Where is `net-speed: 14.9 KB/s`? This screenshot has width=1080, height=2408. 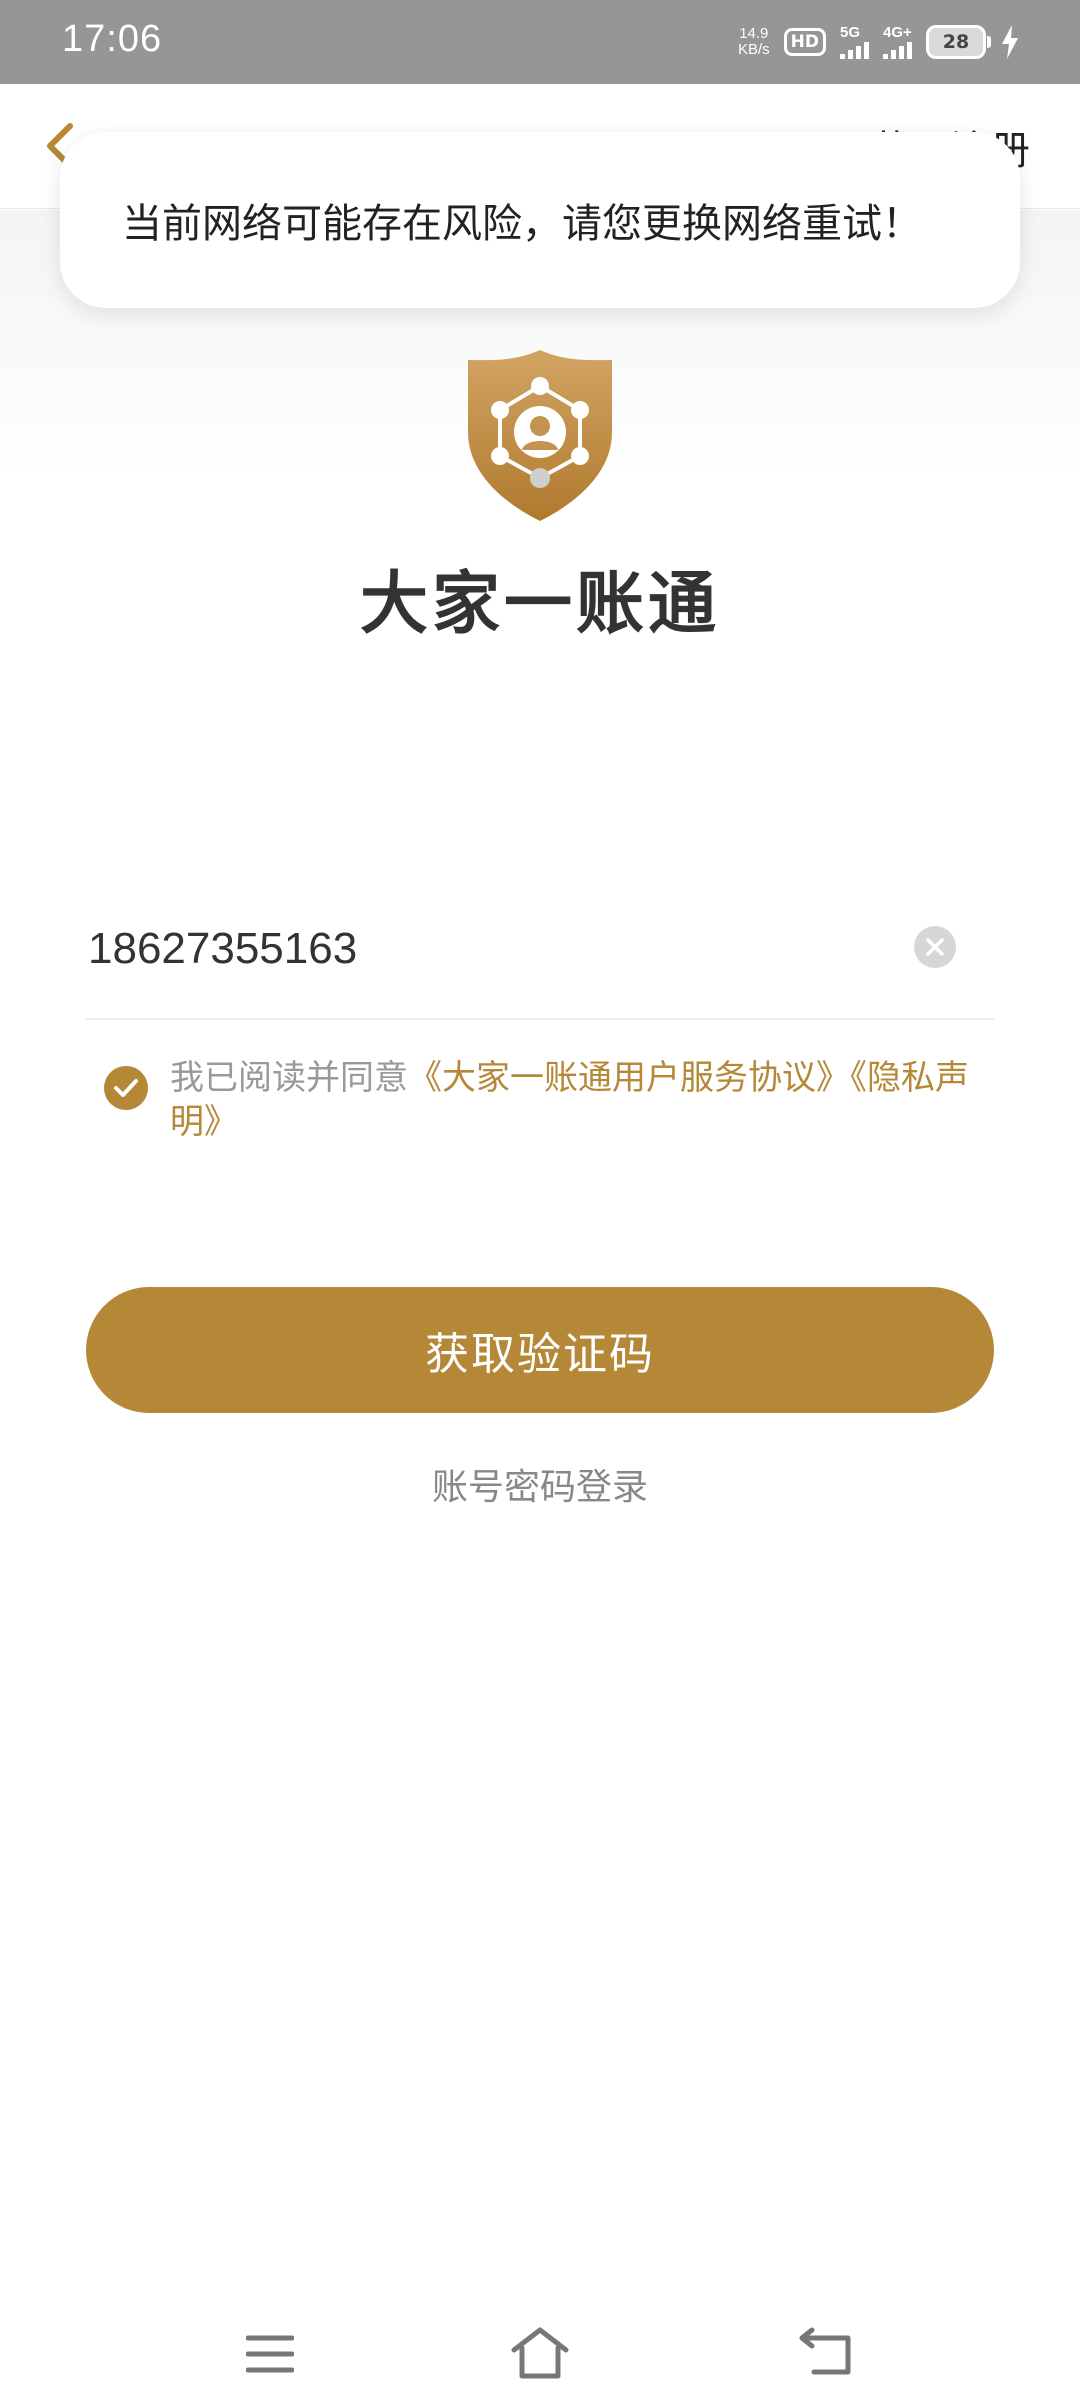 net-speed: 14.9 KB/s is located at coordinates (753, 41).